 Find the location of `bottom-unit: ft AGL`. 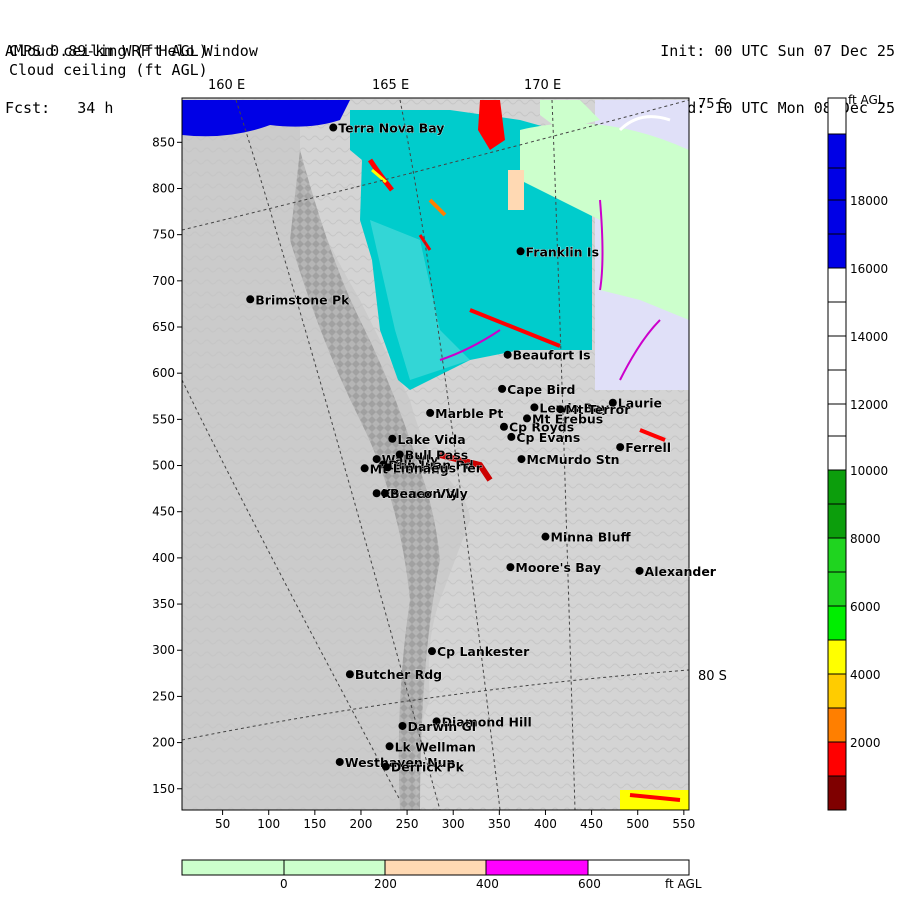

bottom-unit: ft AGL is located at coordinates (683, 884).